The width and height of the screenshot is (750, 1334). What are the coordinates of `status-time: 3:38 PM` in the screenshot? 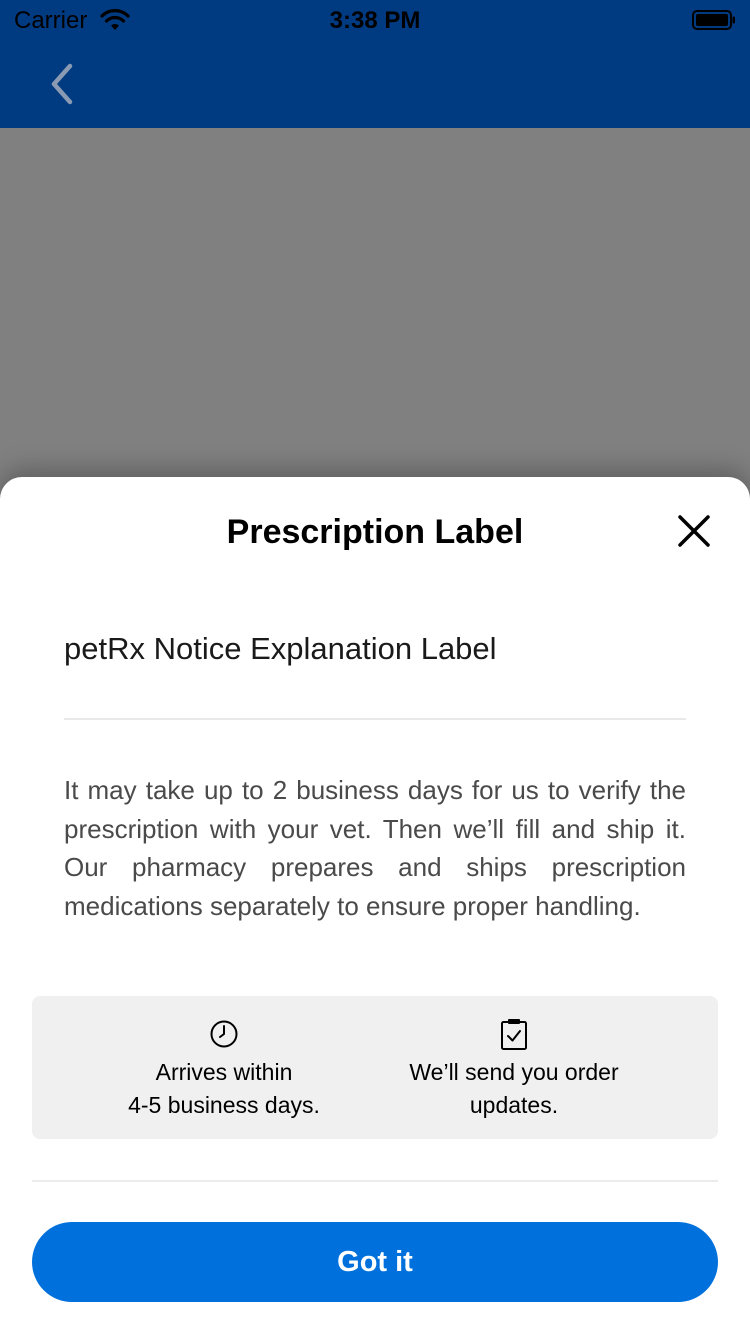 It's located at (375, 20).